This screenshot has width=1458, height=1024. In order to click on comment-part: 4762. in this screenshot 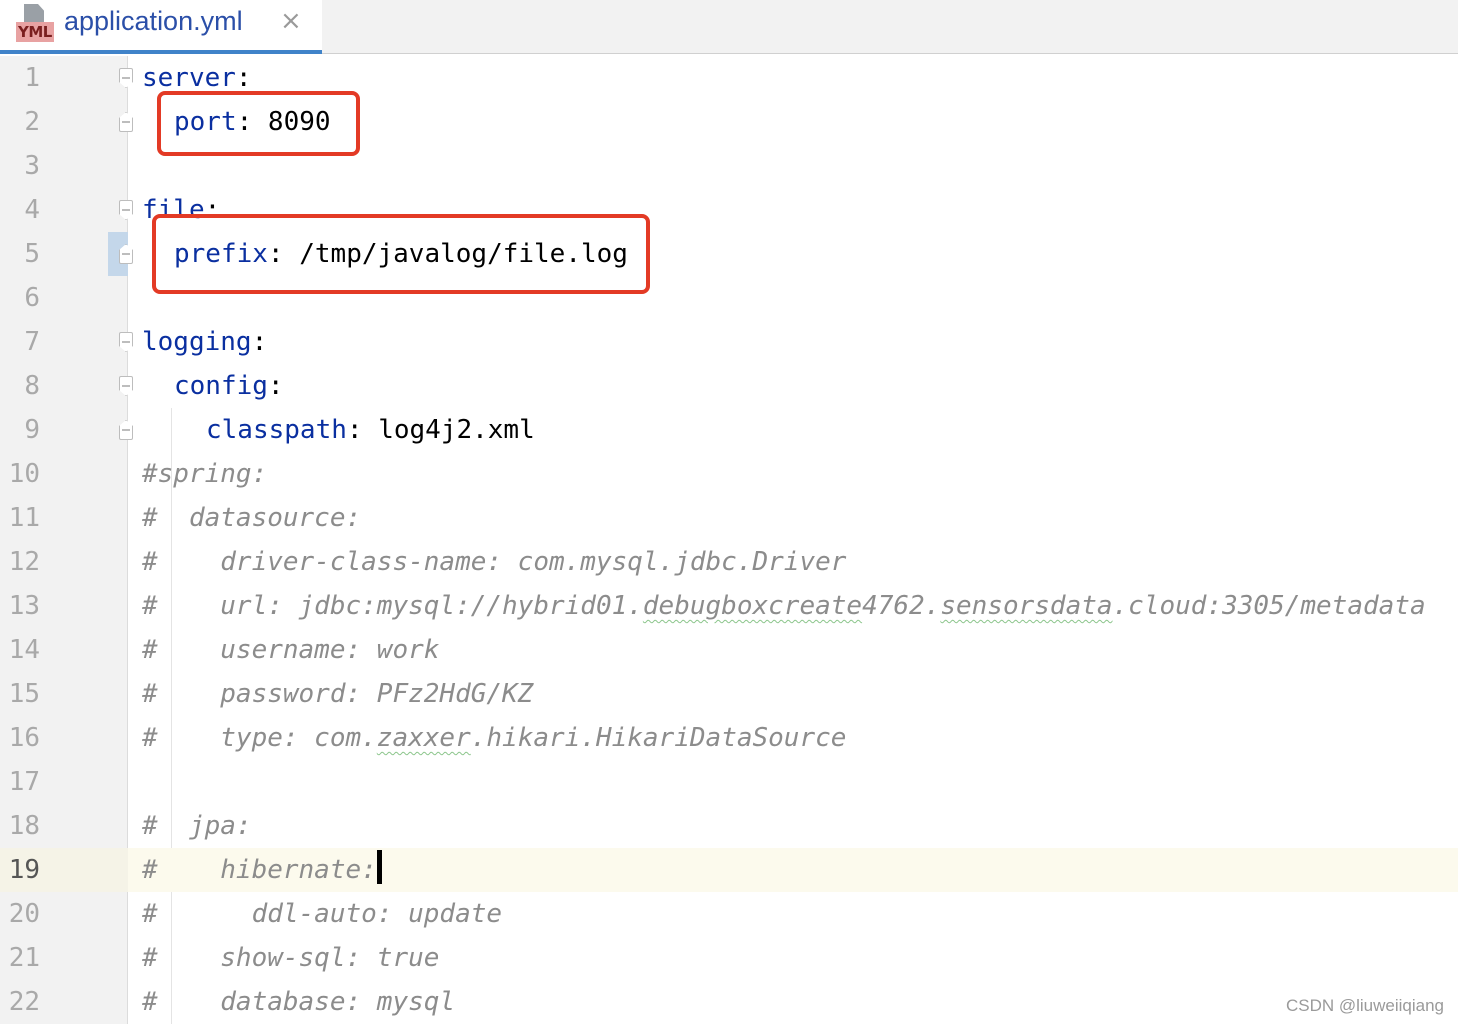, I will do `click(901, 606)`.